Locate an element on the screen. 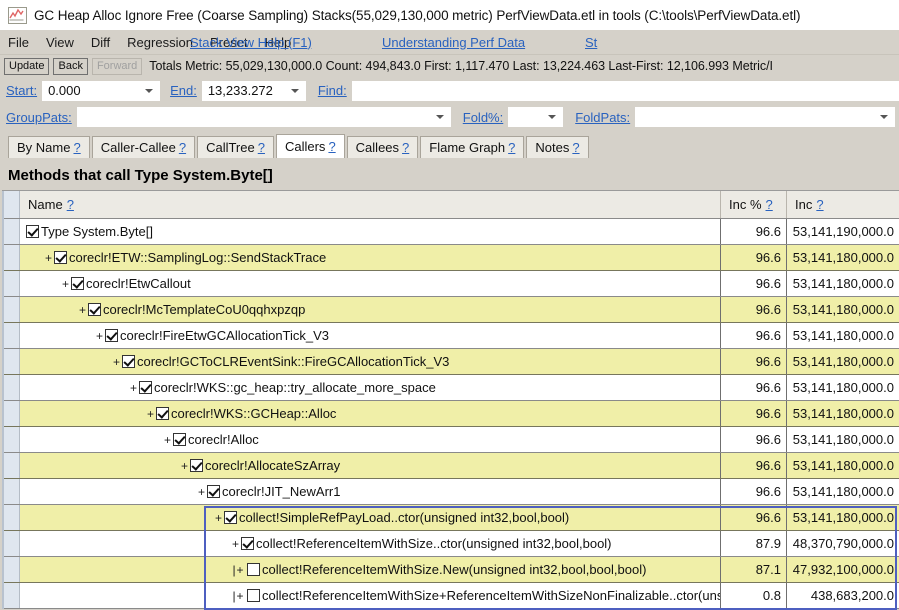 This screenshot has width=899, height=610. grouppats-label: GroupPats: is located at coordinates (39, 117).